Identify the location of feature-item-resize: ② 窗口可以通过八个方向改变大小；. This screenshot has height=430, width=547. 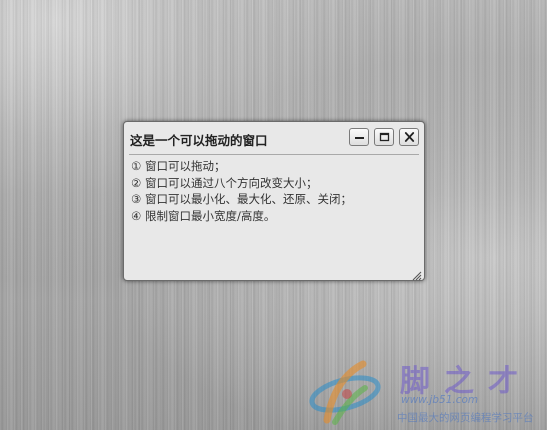
(224, 182).